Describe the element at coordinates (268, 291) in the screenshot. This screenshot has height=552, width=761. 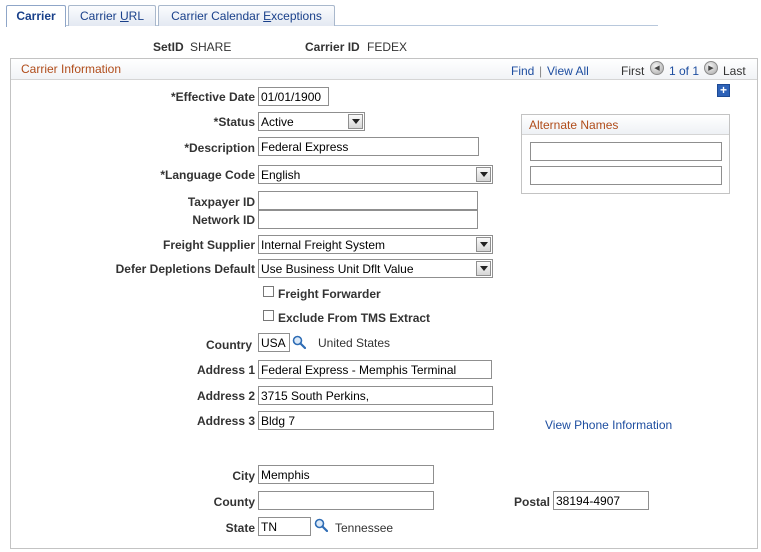
I see `freight-forwarder-checkbox` at that location.